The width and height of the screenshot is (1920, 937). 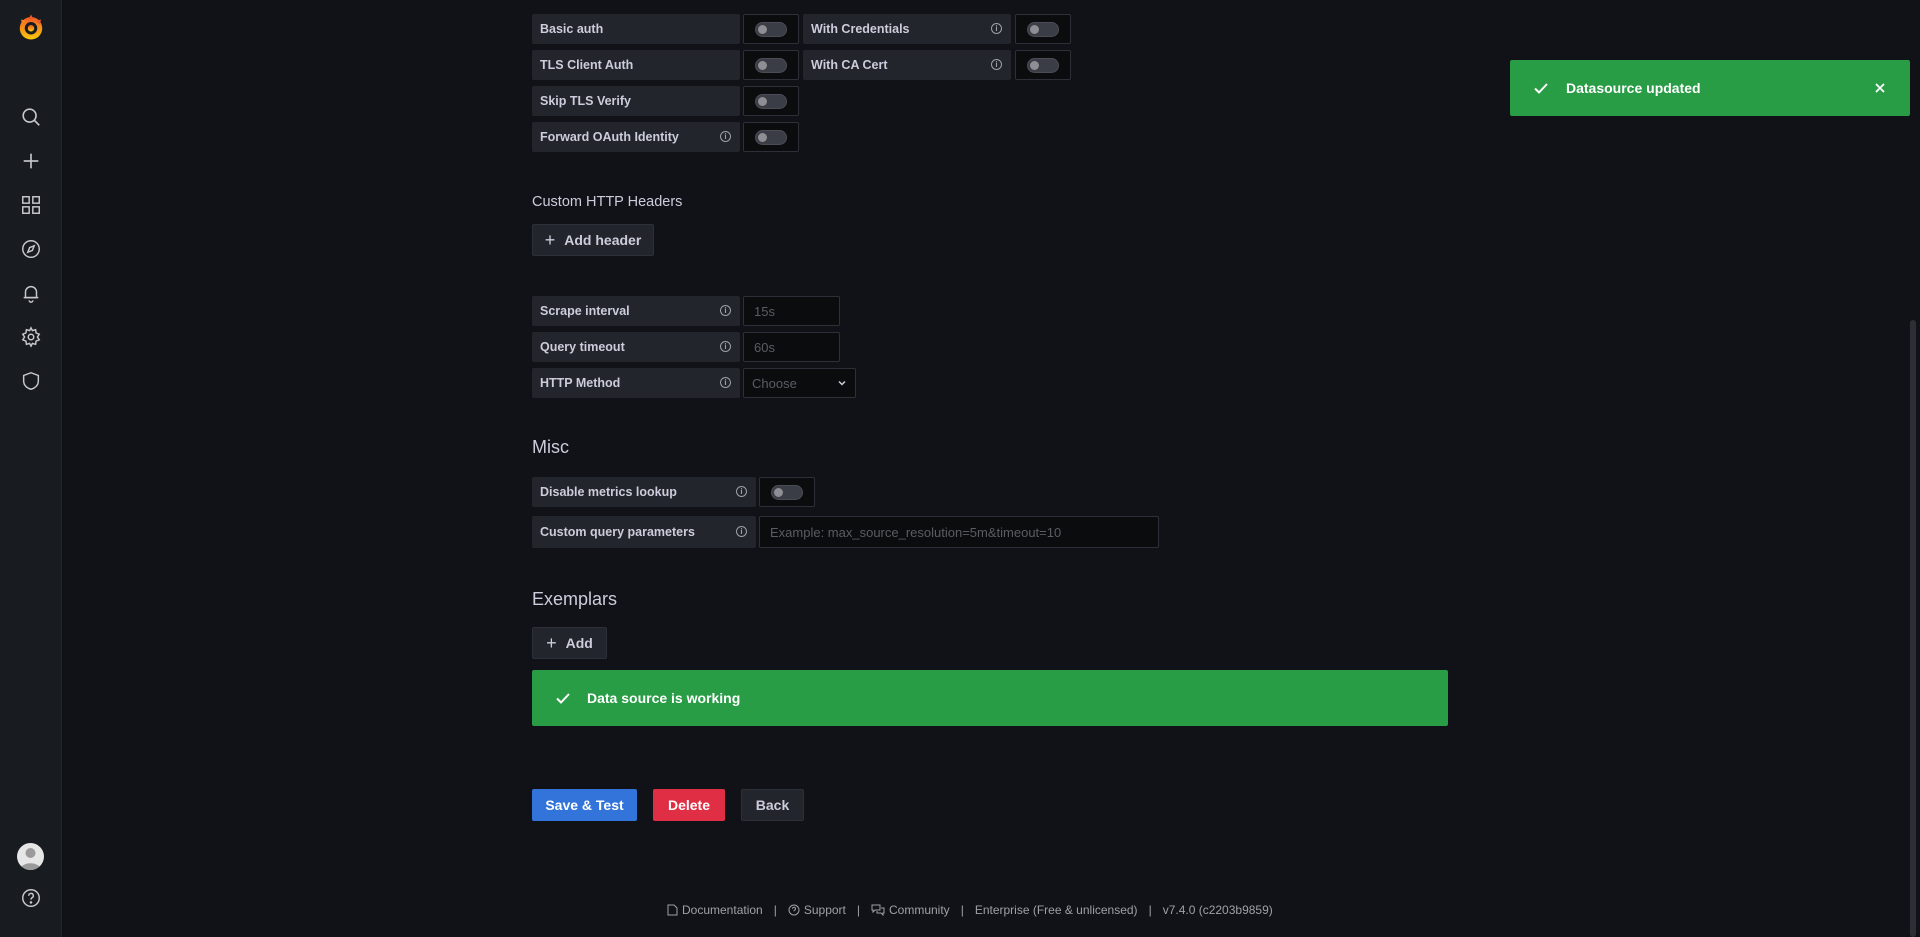 I want to click on documentation-link: Documentation, so click(x=715, y=910).